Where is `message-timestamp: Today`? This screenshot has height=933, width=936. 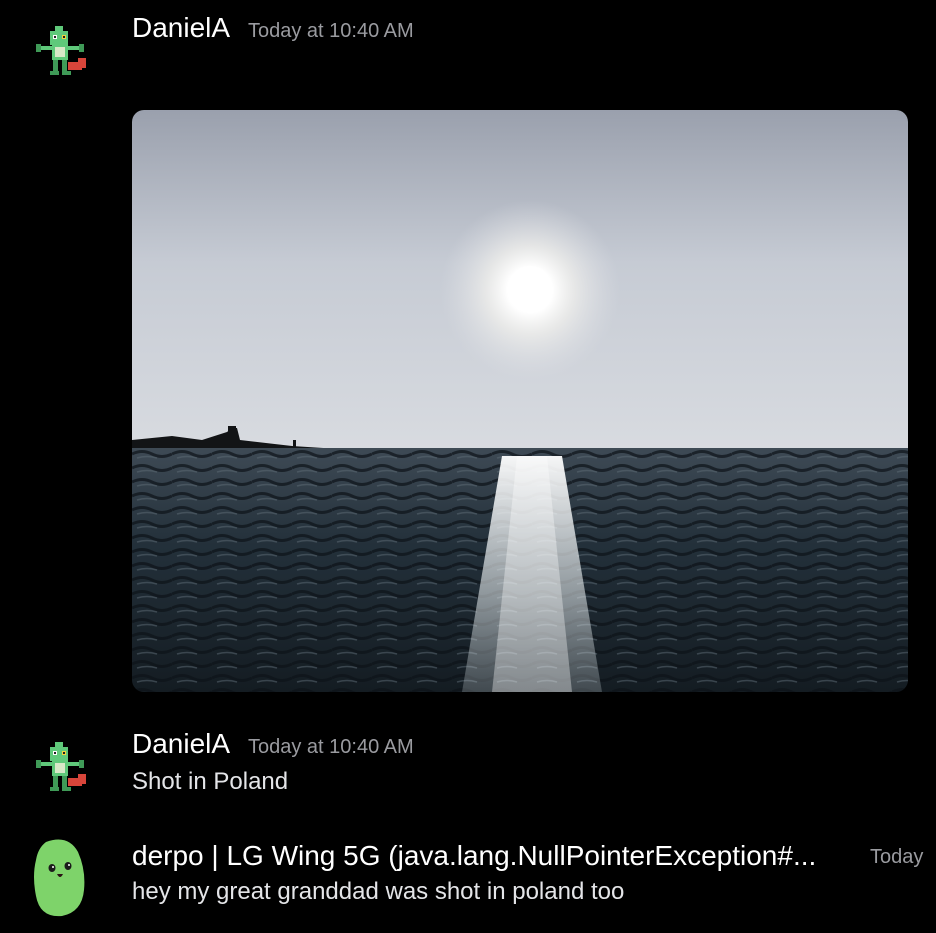 message-timestamp: Today is located at coordinates (897, 857).